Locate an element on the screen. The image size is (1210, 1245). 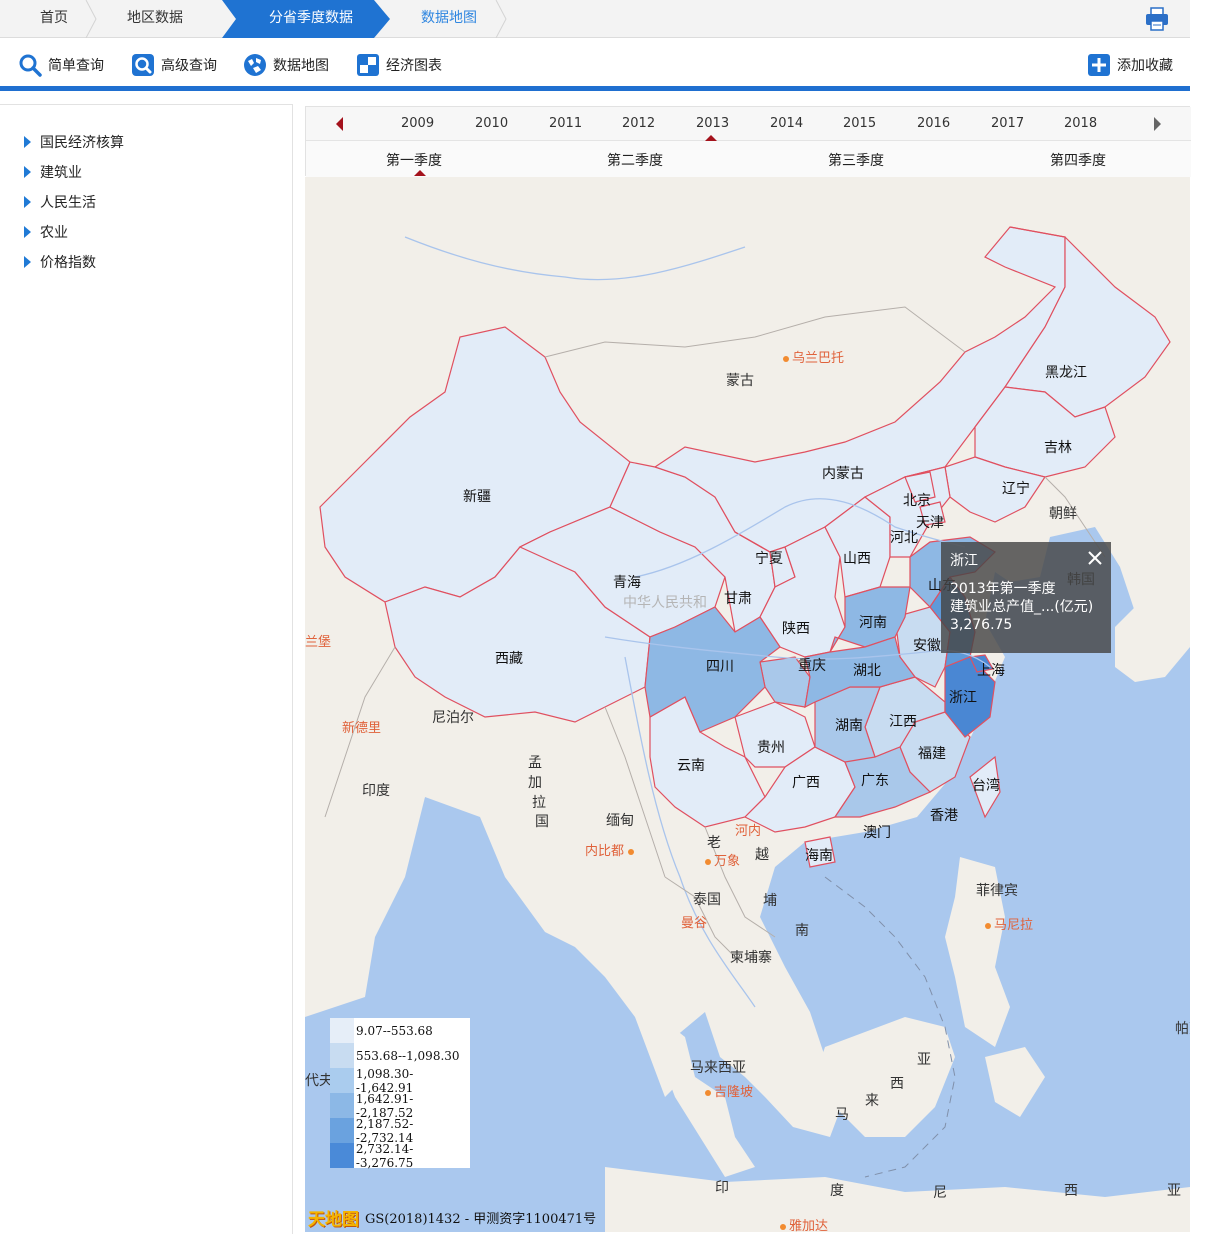
label-maldives: 代夫 is located at coordinates (319, 1081).